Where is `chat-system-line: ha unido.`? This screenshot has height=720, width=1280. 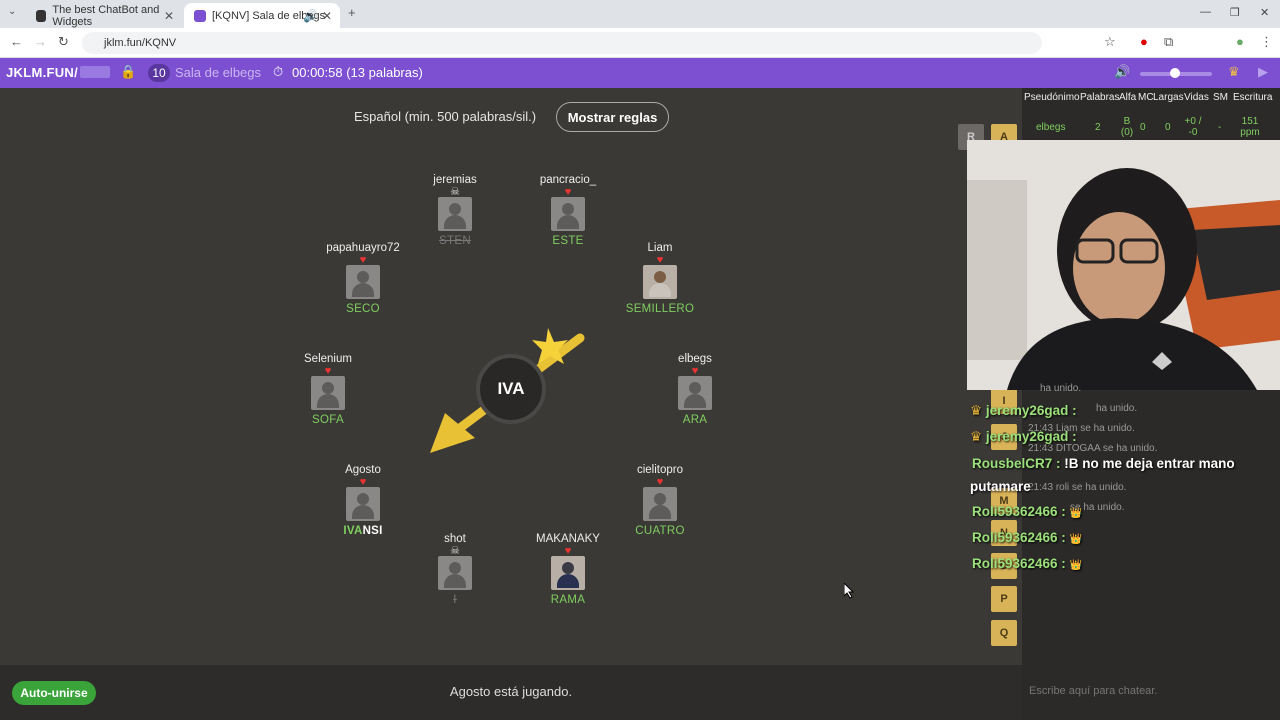 chat-system-line: ha unido. is located at coordinates (1116, 408).